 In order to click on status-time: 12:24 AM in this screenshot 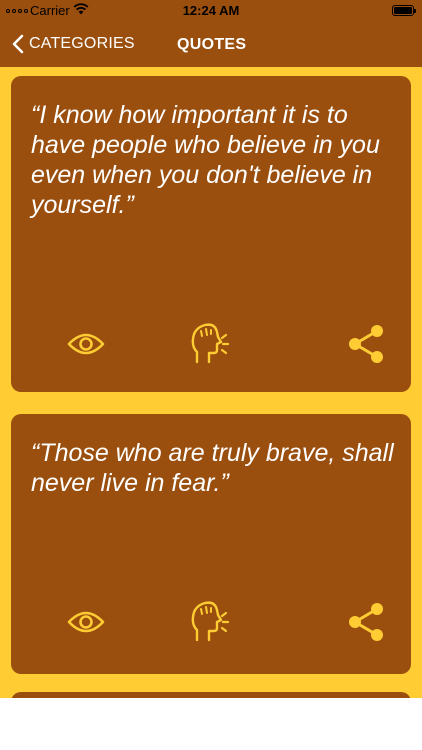, I will do `click(211, 10)`.